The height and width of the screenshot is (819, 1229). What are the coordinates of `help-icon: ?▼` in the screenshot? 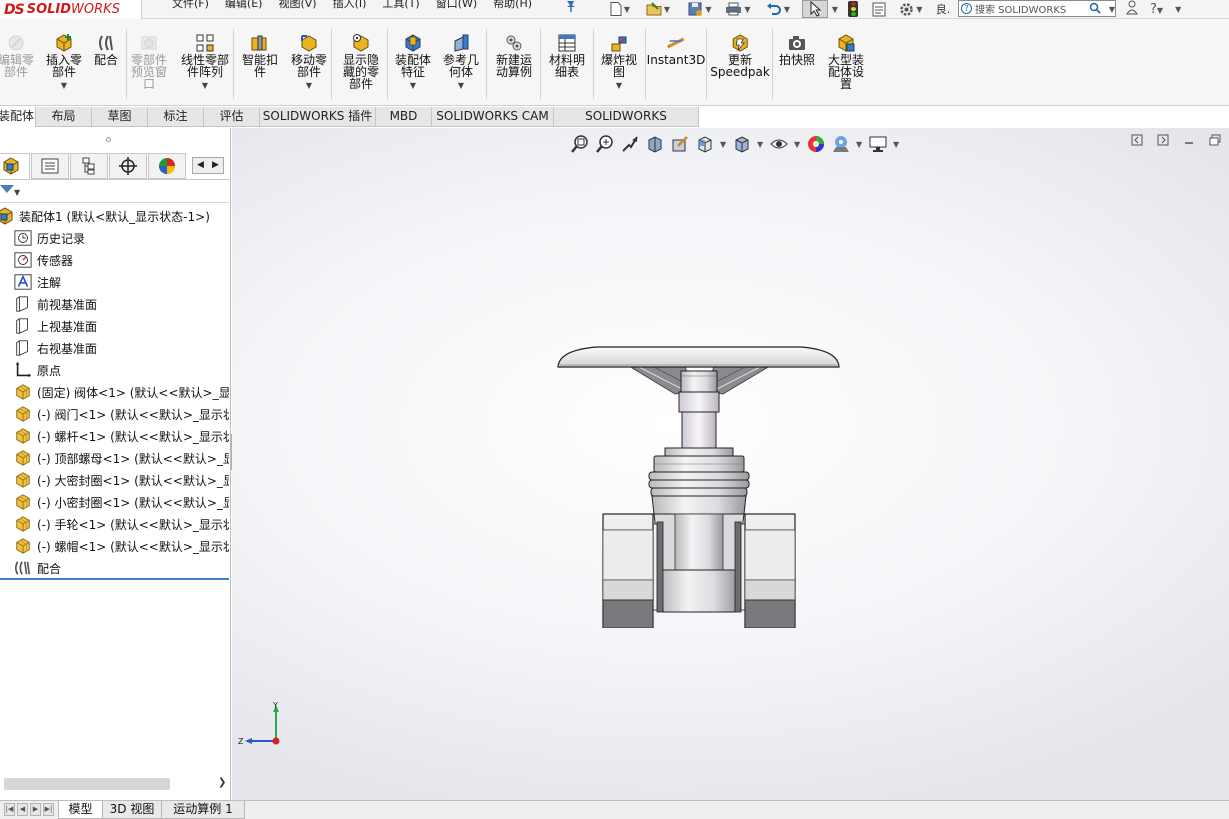 It's located at (1156, 9).